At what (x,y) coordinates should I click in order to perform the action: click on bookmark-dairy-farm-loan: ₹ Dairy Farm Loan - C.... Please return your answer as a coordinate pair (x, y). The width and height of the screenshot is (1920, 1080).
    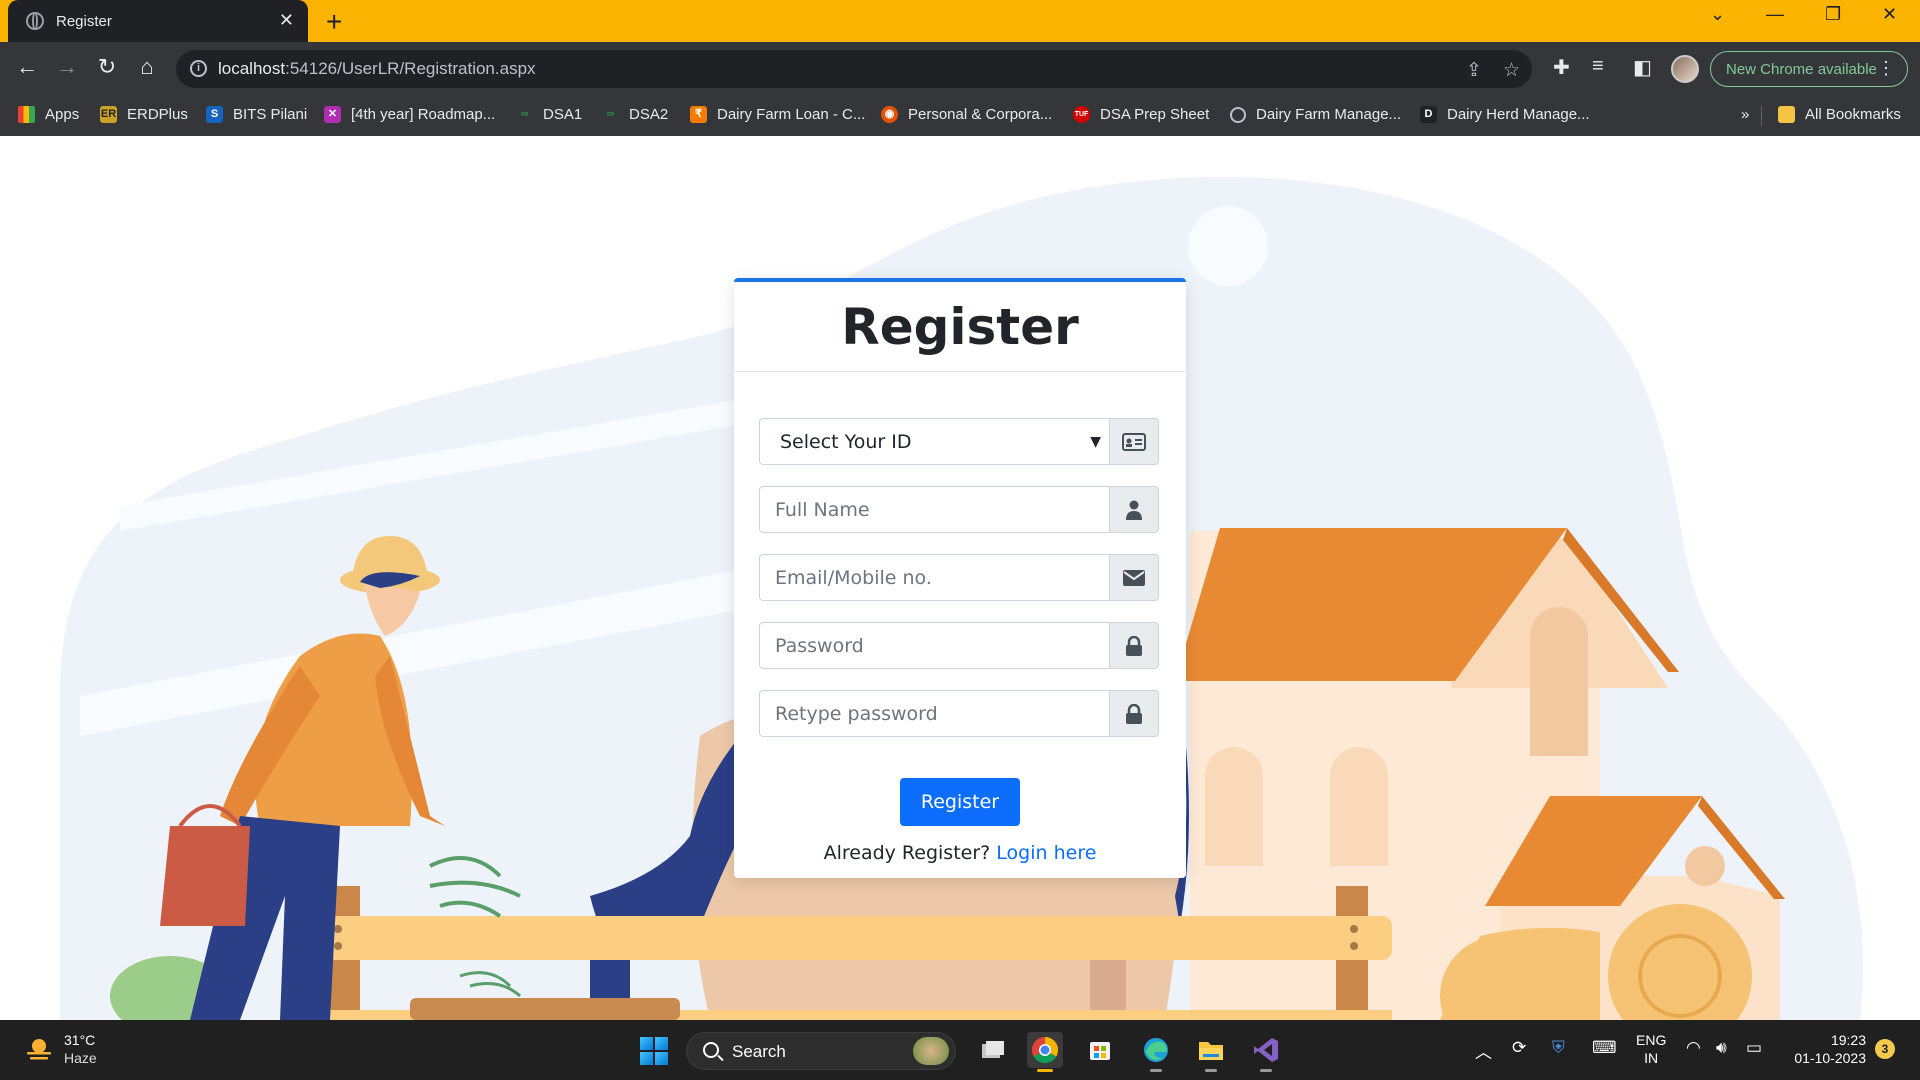
    Looking at the image, I should click on (777, 114).